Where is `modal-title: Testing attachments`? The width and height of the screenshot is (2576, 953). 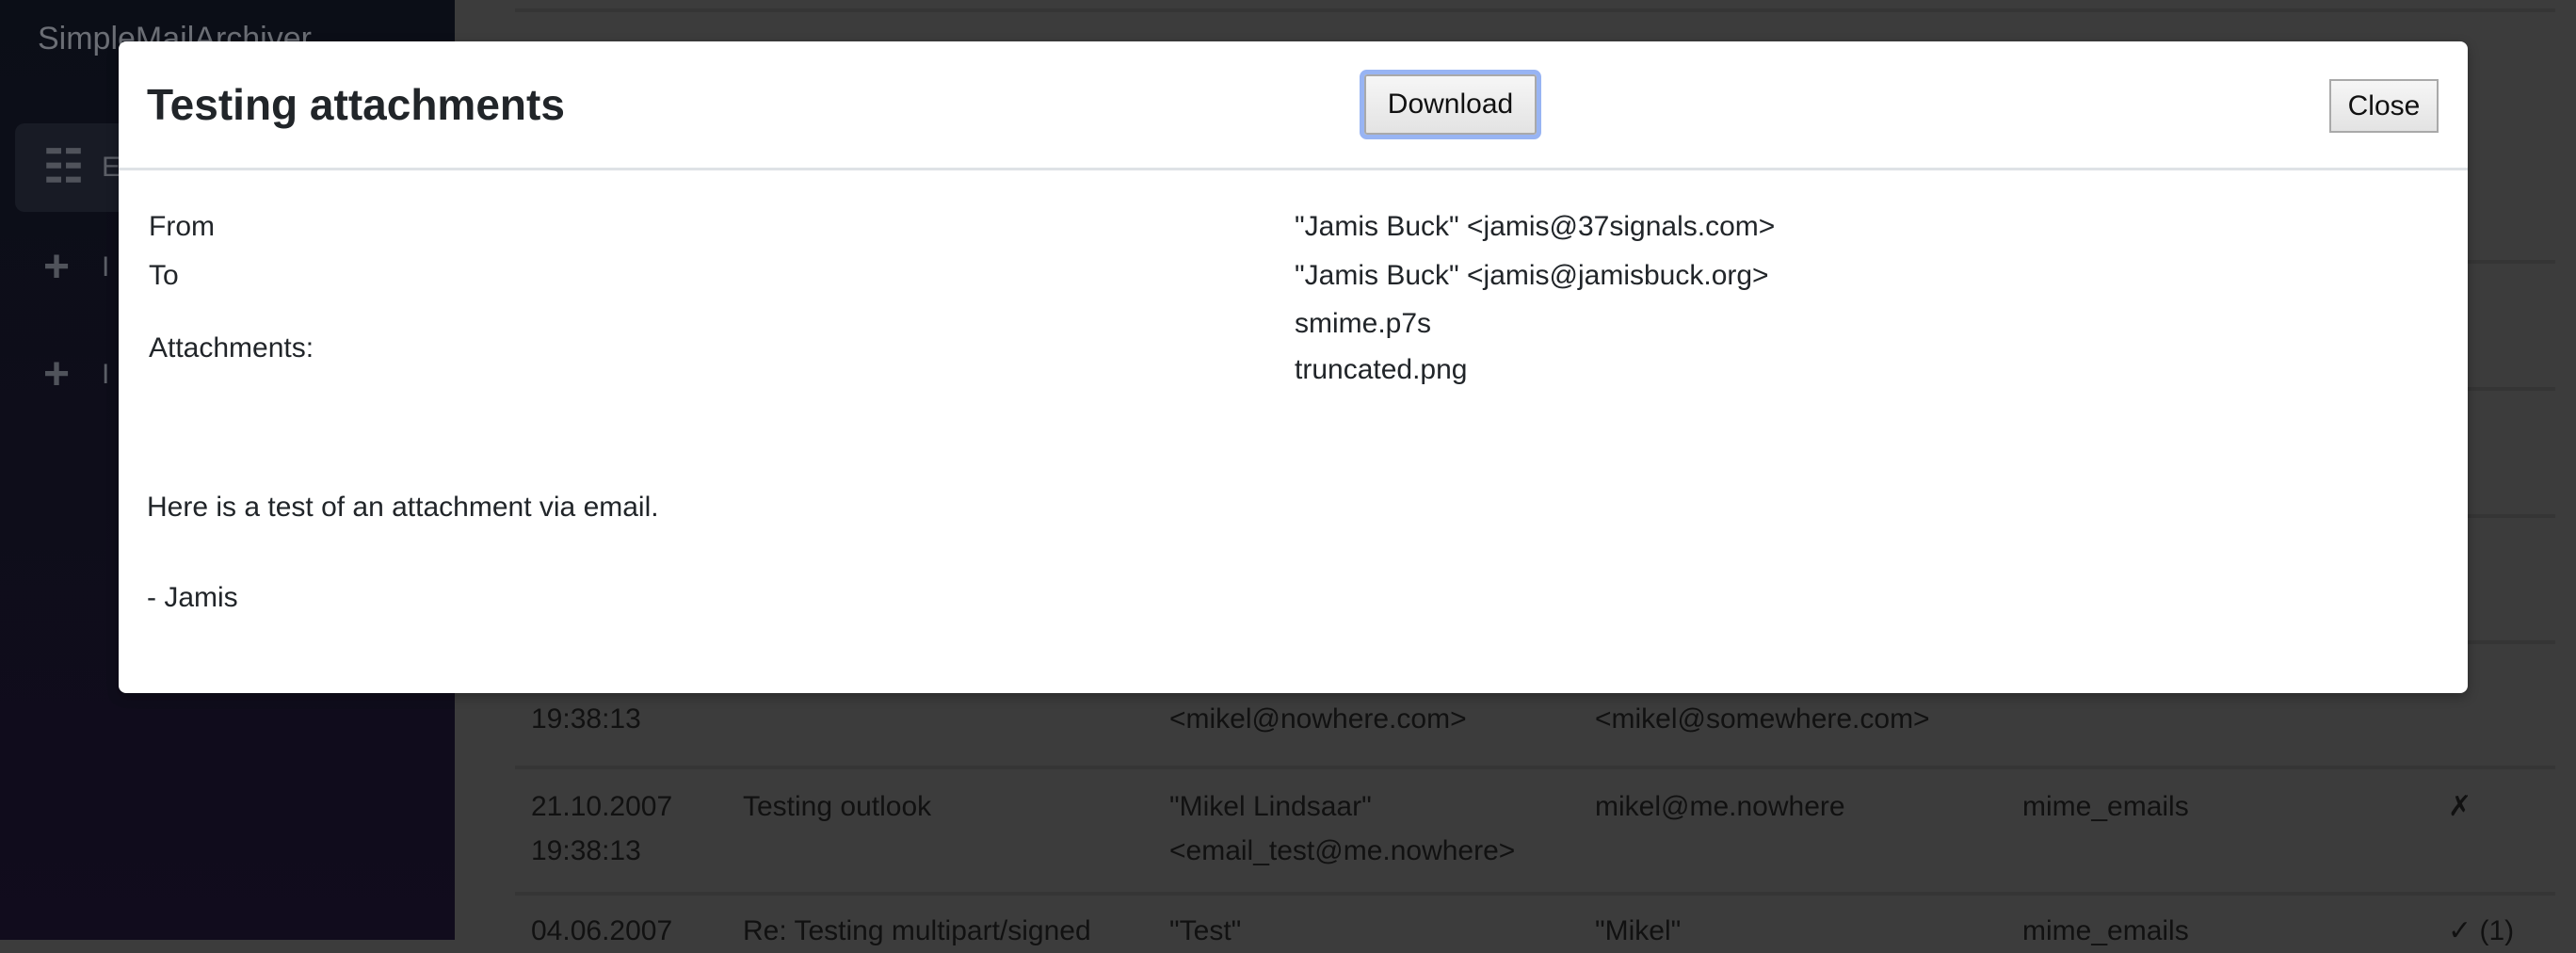
modal-title: Testing attachments is located at coordinates (356, 104).